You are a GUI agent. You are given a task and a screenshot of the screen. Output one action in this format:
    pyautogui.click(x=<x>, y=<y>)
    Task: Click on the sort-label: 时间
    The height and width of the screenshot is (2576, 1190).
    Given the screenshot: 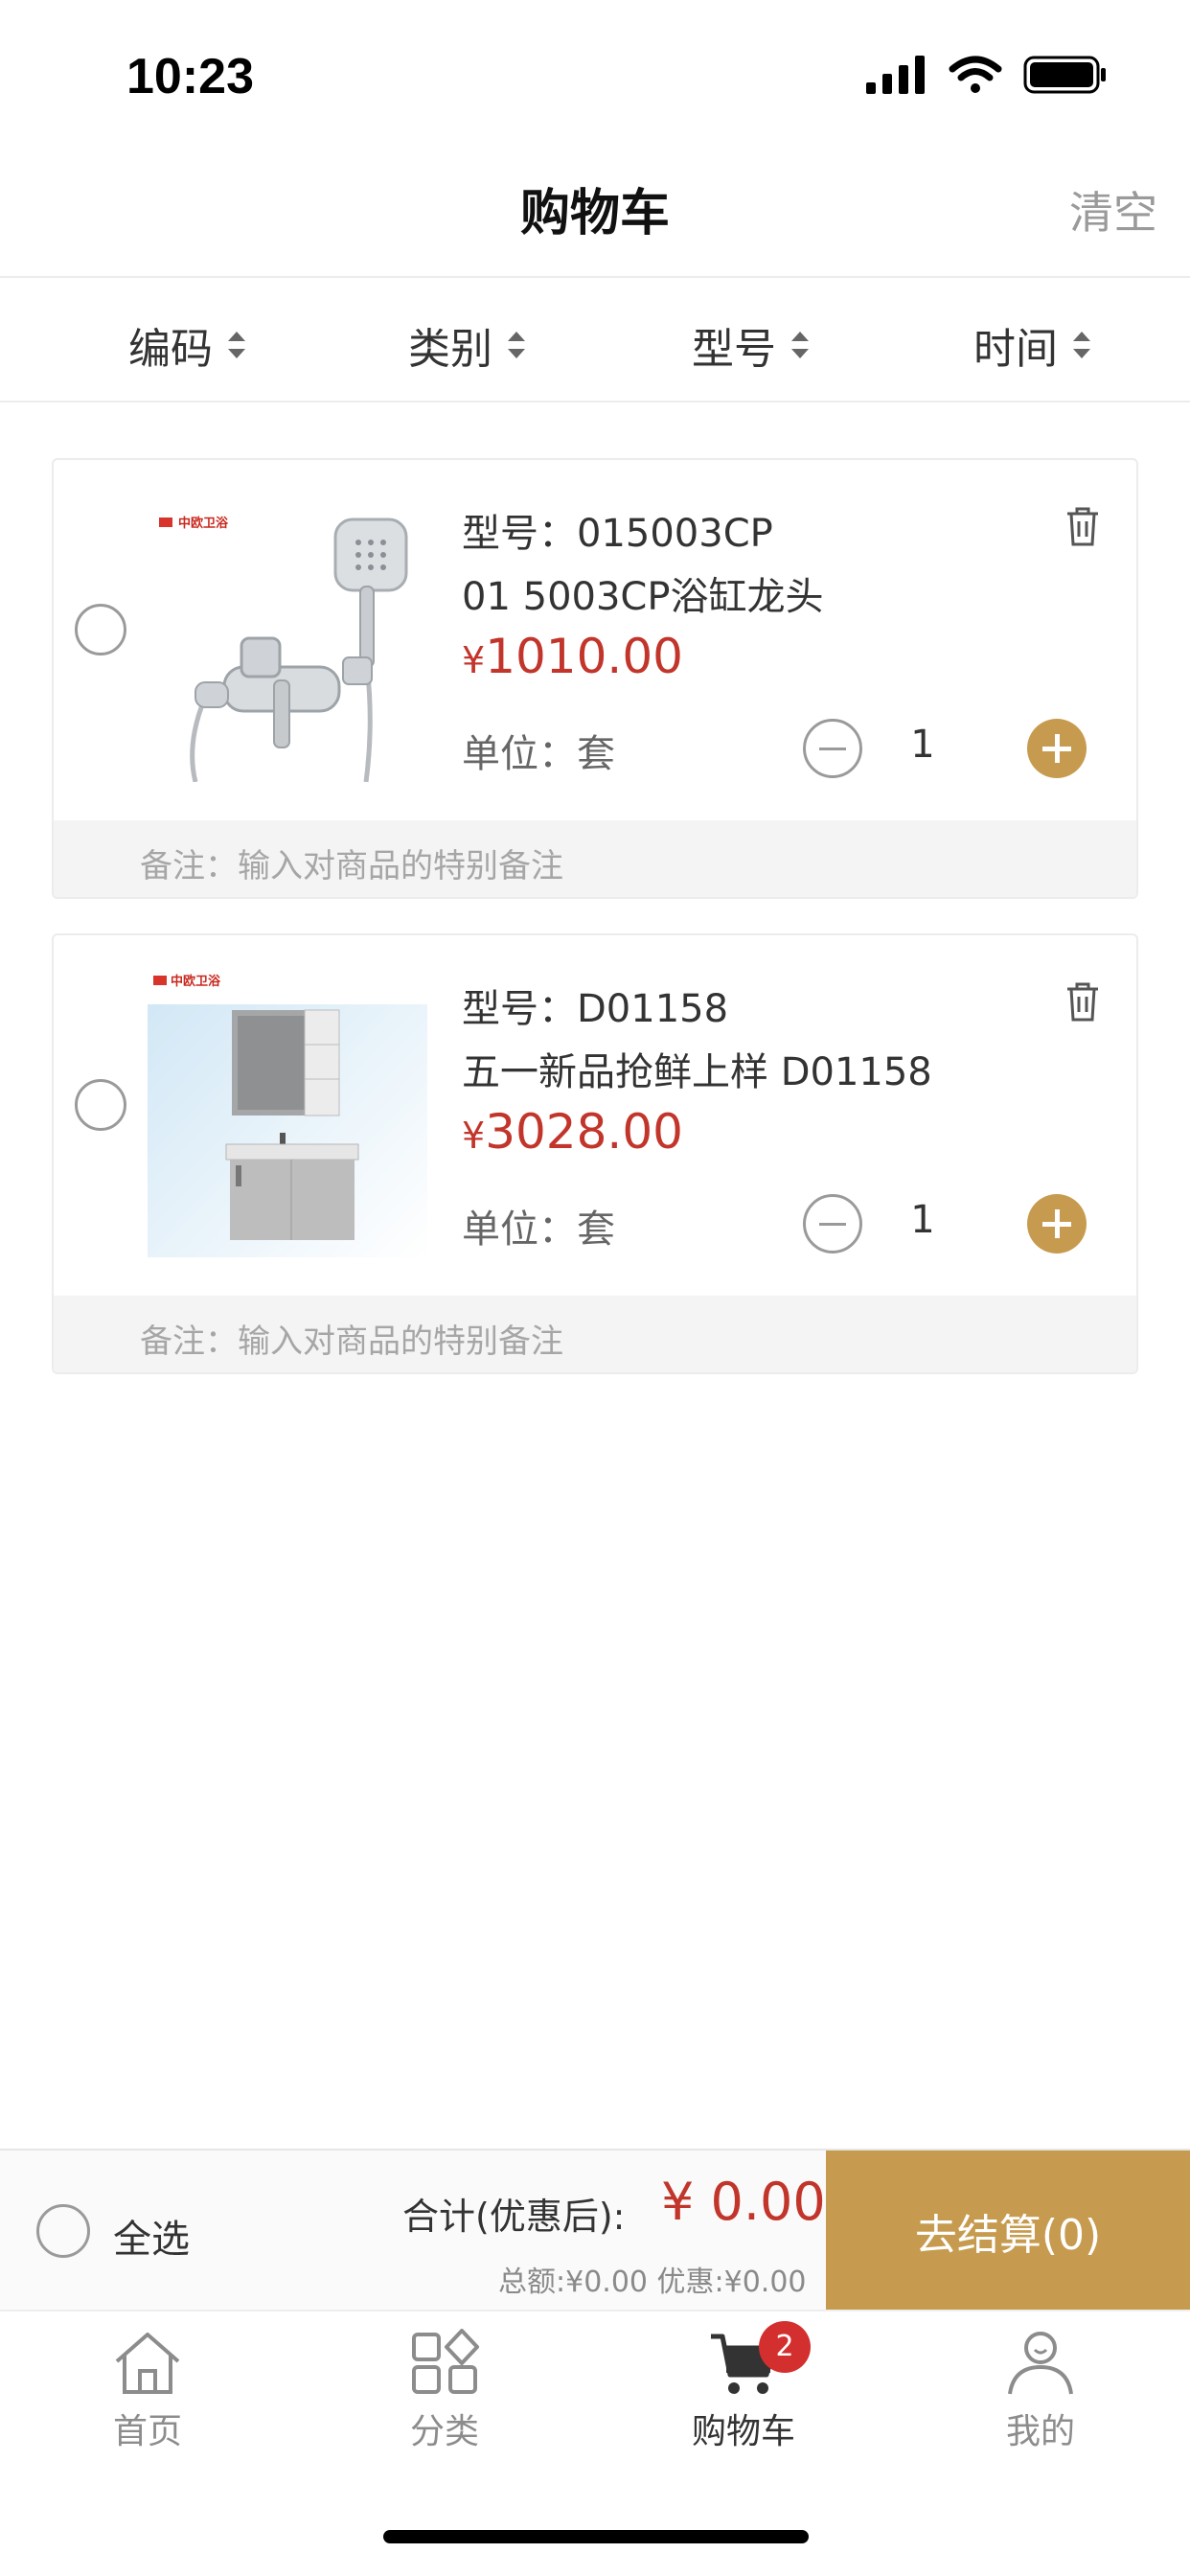 What is the action you would take?
    pyautogui.click(x=1015, y=350)
    